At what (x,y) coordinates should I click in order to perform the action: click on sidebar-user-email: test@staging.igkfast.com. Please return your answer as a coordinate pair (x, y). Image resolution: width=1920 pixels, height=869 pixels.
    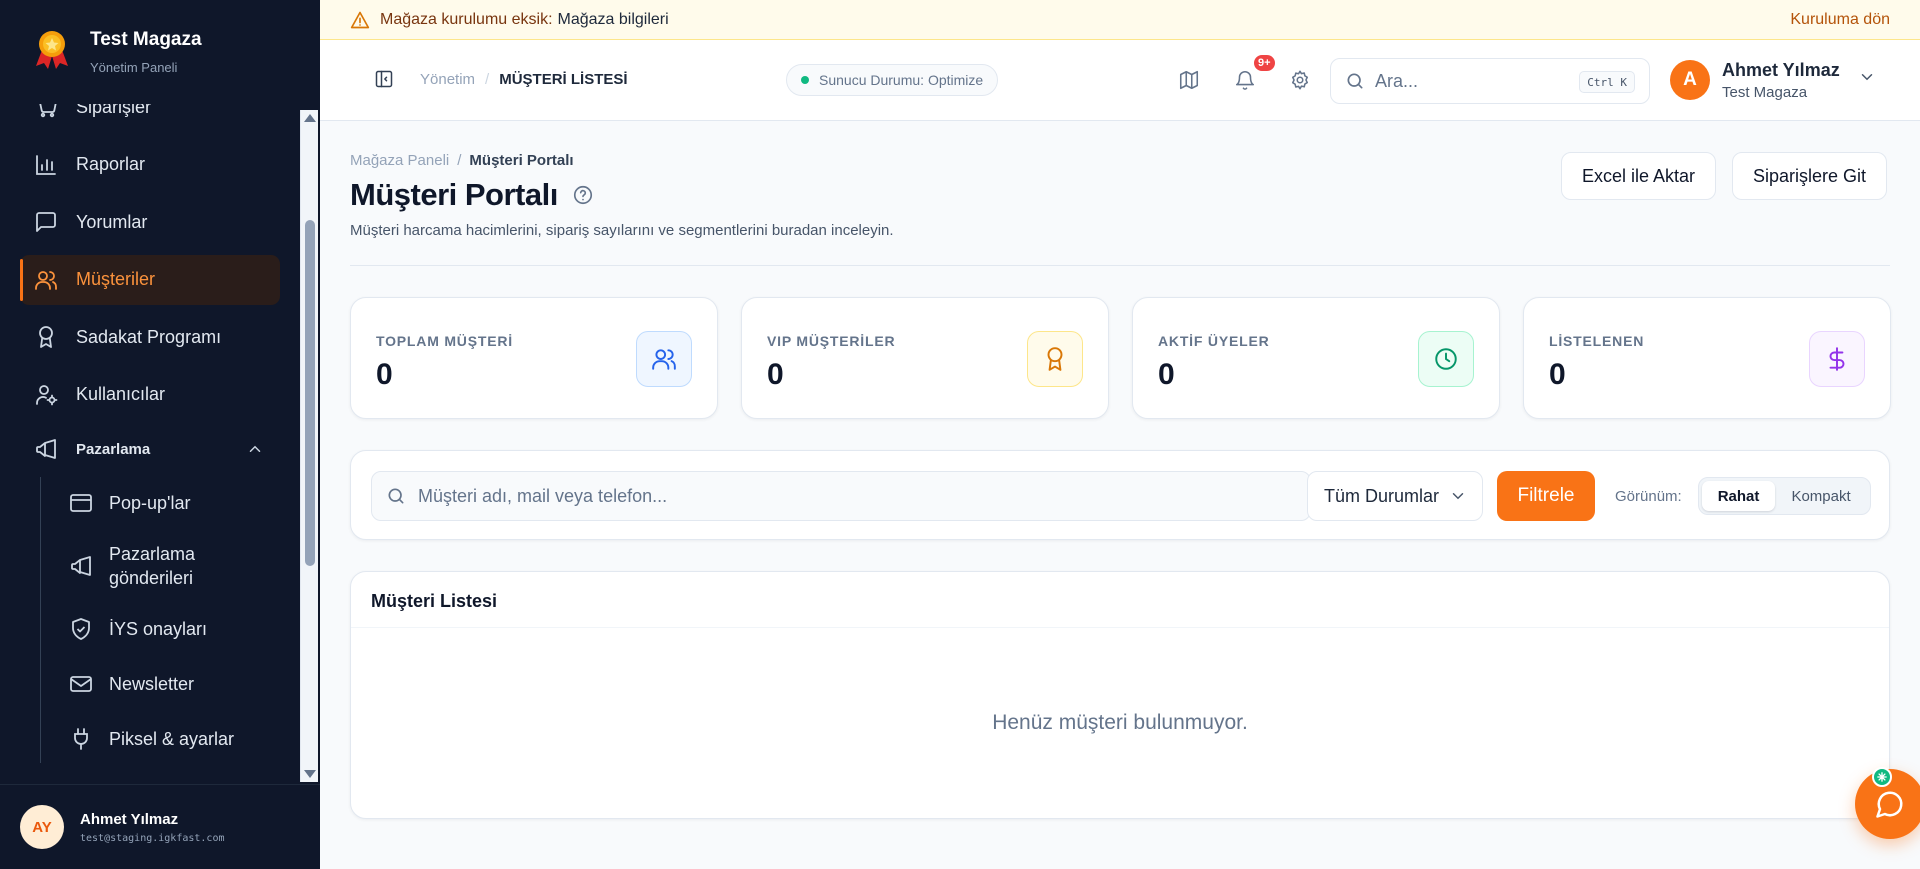
    Looking at the image, I should click on (152, 838).